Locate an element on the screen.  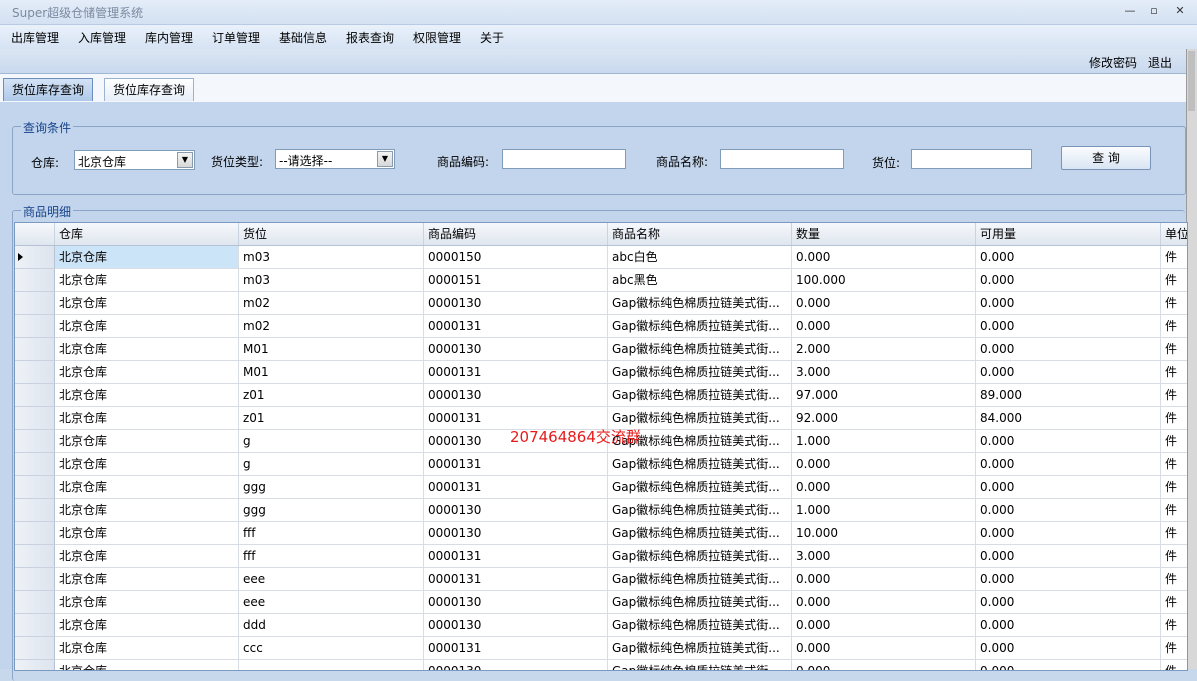
table-row: 北京仓库 m03 0000151 abc黑色 100.000 0.000 件 is located at coordinates (601, 280).